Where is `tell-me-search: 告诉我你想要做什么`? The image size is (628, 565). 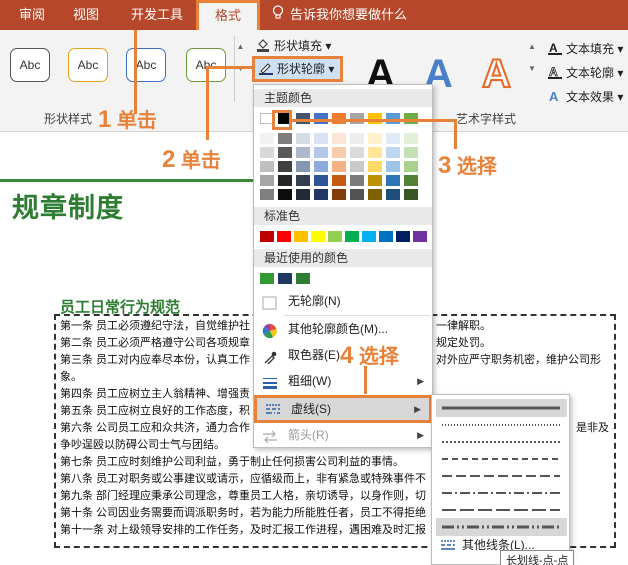
tell-me-search: 告诉我你想要做什么 is located at coordinates (339, 15).